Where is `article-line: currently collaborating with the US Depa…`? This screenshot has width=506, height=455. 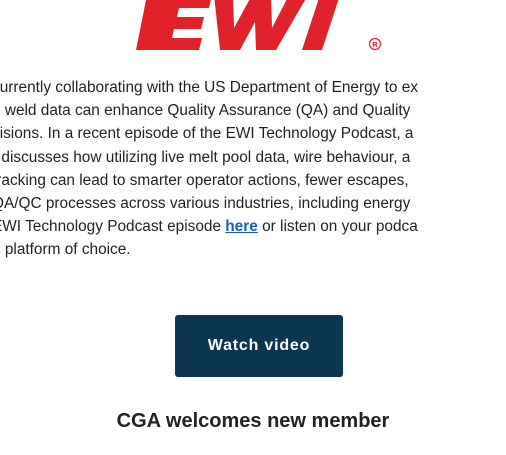
article-line: currently collaborating with the US Depa… is located at coordinates (209, 87).